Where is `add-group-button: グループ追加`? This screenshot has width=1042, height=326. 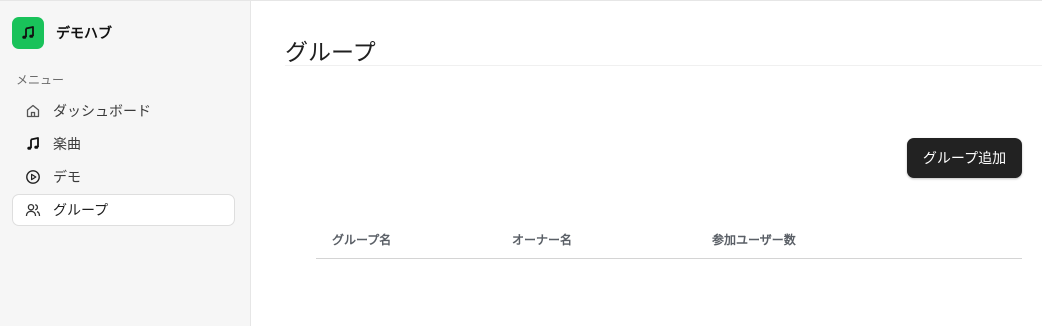
add-group-button: グループ追加 is located at coordinates (964, 158).